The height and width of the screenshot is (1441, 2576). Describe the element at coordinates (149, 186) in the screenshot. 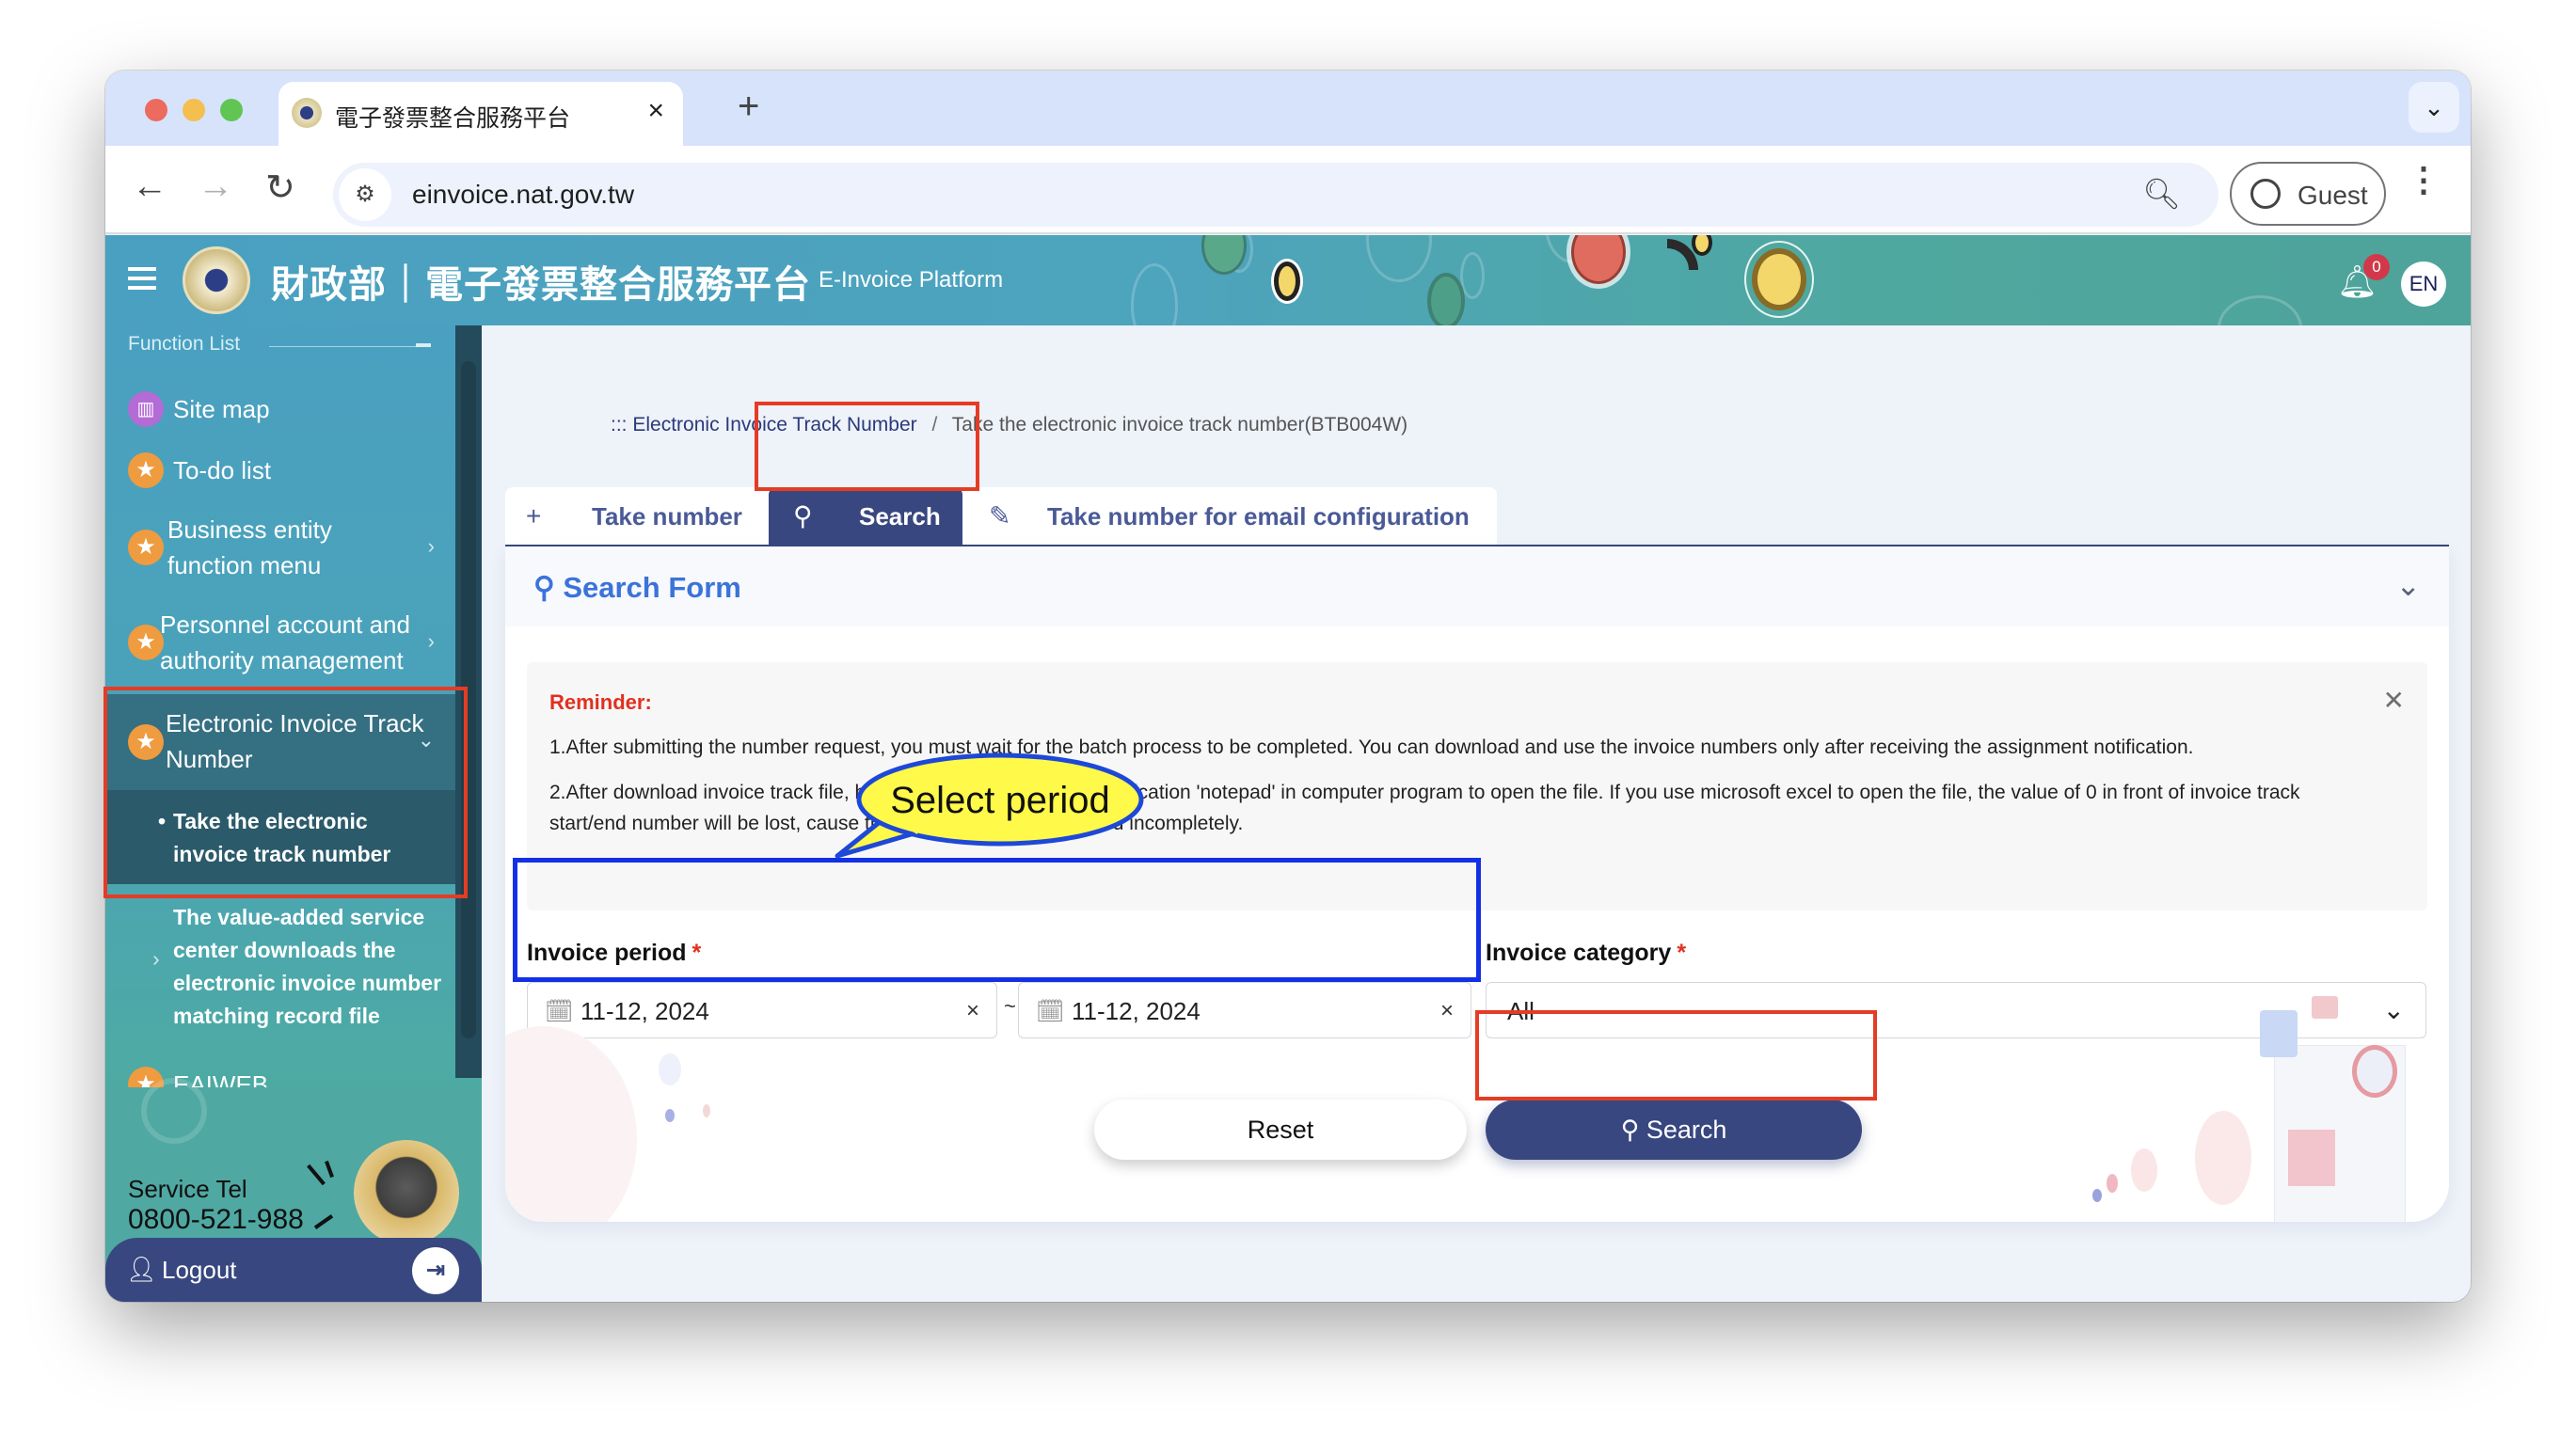

I see `back-arrow-icon: ←` at that location.